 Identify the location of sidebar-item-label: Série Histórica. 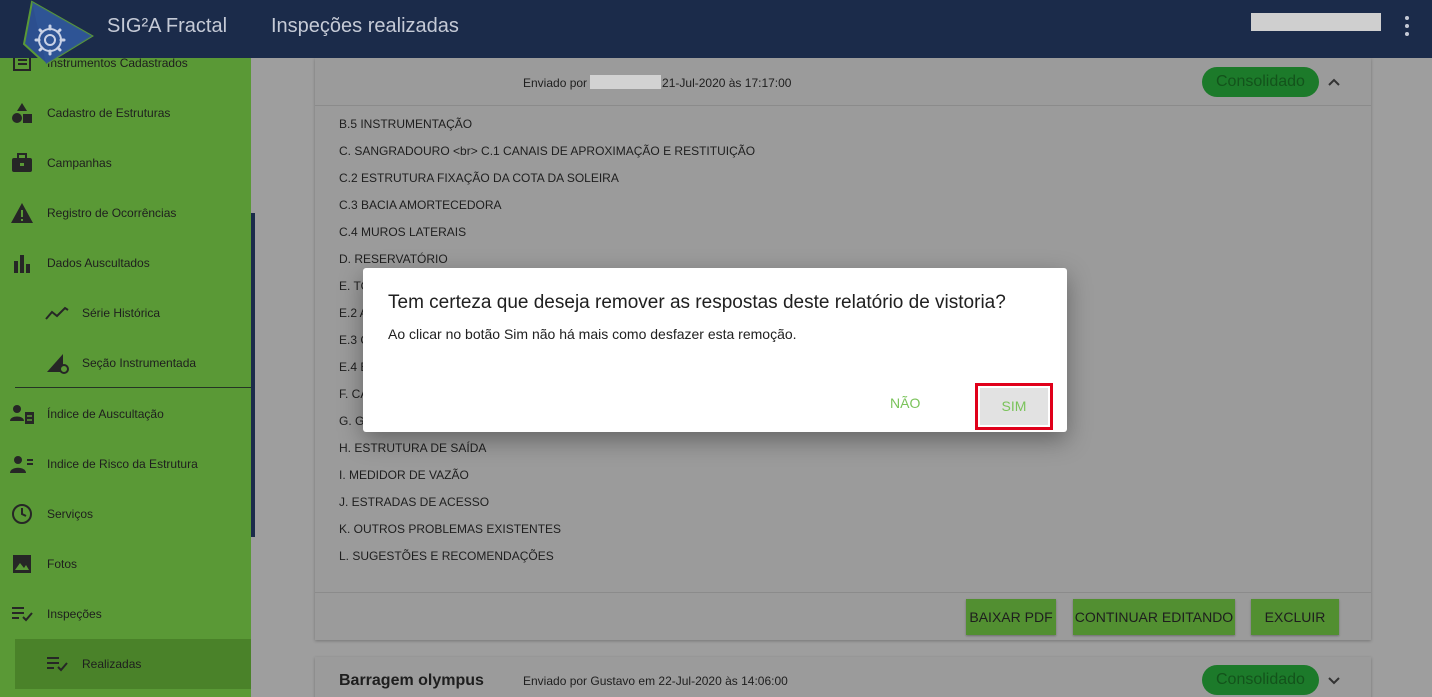
(121, 313).